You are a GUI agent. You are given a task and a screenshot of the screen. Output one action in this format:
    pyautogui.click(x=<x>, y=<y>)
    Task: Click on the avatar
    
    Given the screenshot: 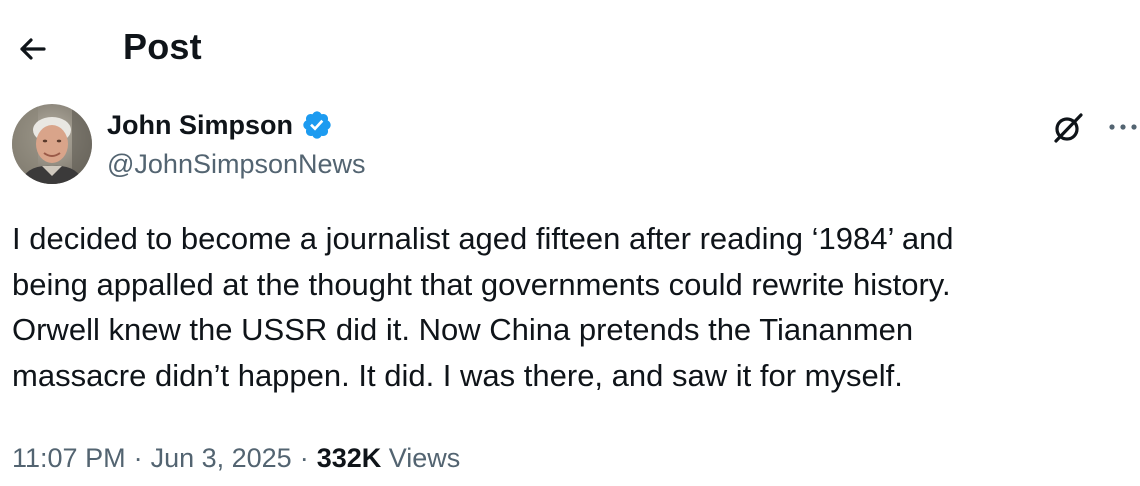 What is the action you would take?
    pyautogui.click(x=52, y=144)
    